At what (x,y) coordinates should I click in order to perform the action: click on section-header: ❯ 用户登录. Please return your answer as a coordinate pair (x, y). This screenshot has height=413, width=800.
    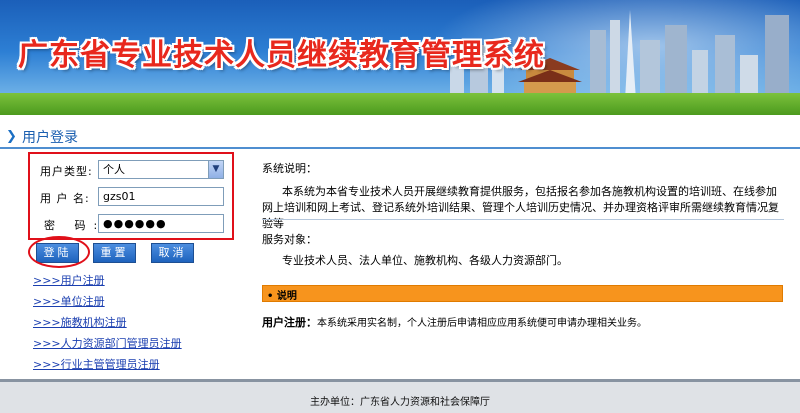
    Looking at the image, I should click on (400, 136).